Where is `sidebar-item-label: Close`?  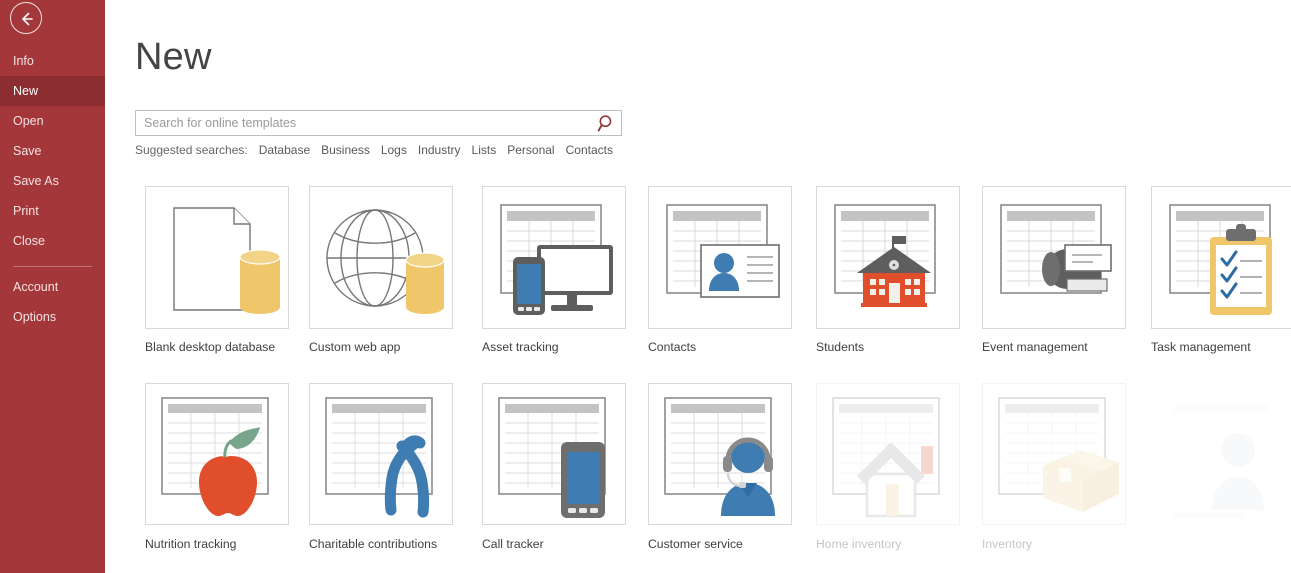
sidebar-item-label: Close is located at coordinates (29, 241).